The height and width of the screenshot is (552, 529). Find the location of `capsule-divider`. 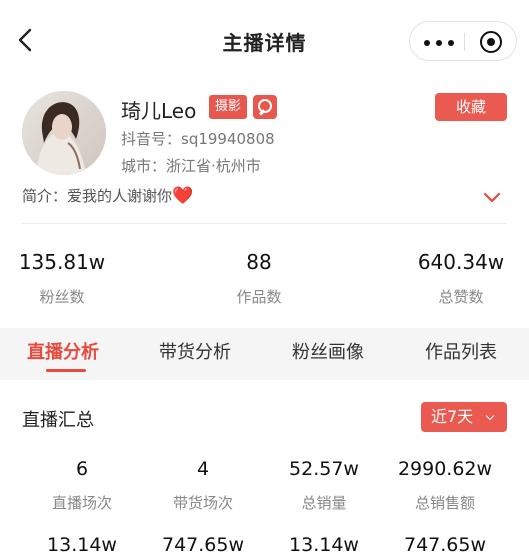

capsule-divider is located at coordinates (464, 42).